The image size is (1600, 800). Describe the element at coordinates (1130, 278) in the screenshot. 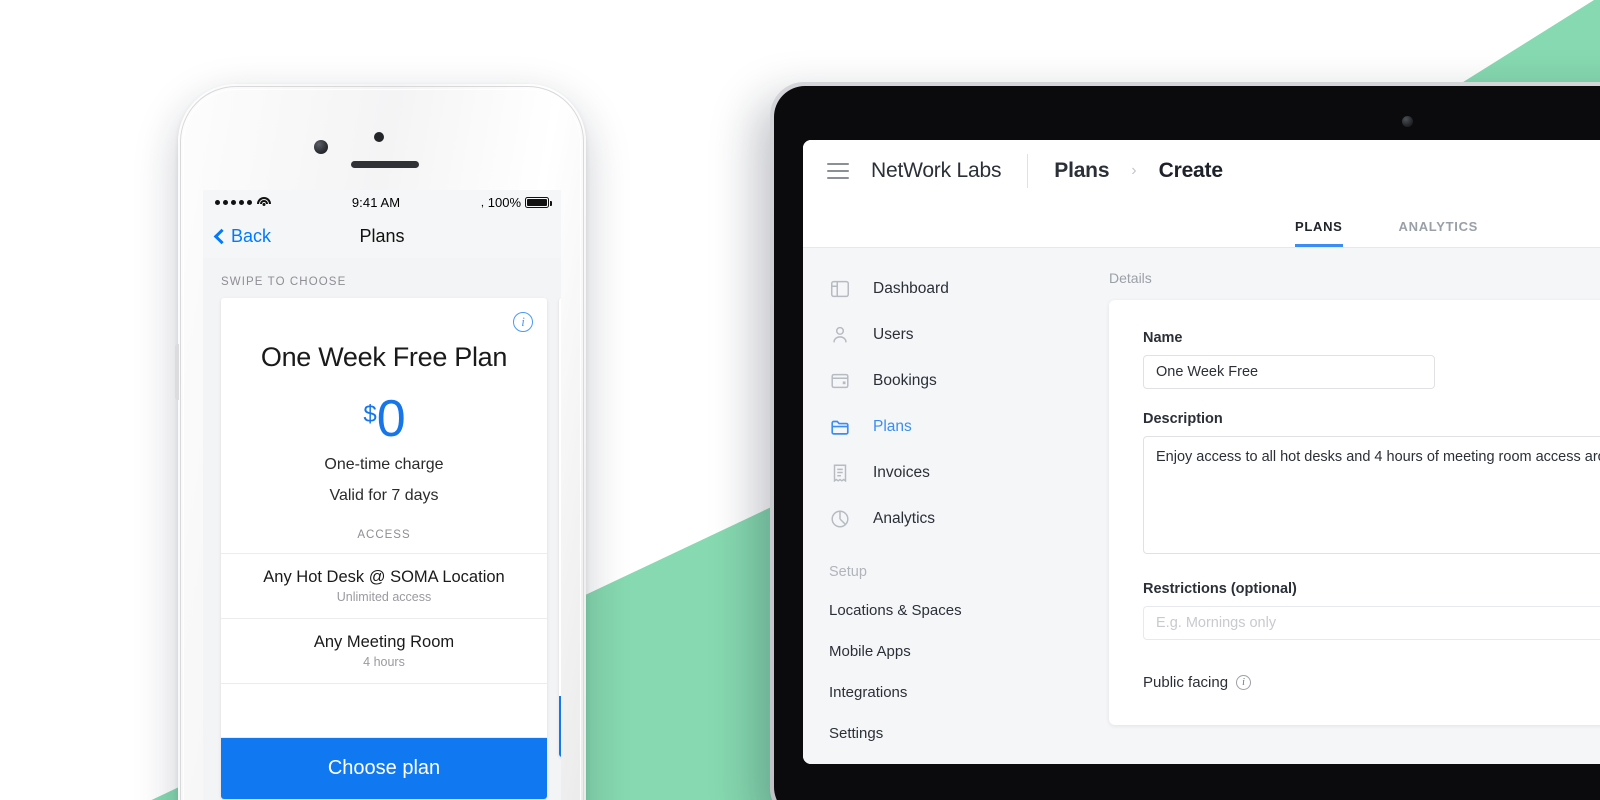

I see `details-section-label: Details` at that location.